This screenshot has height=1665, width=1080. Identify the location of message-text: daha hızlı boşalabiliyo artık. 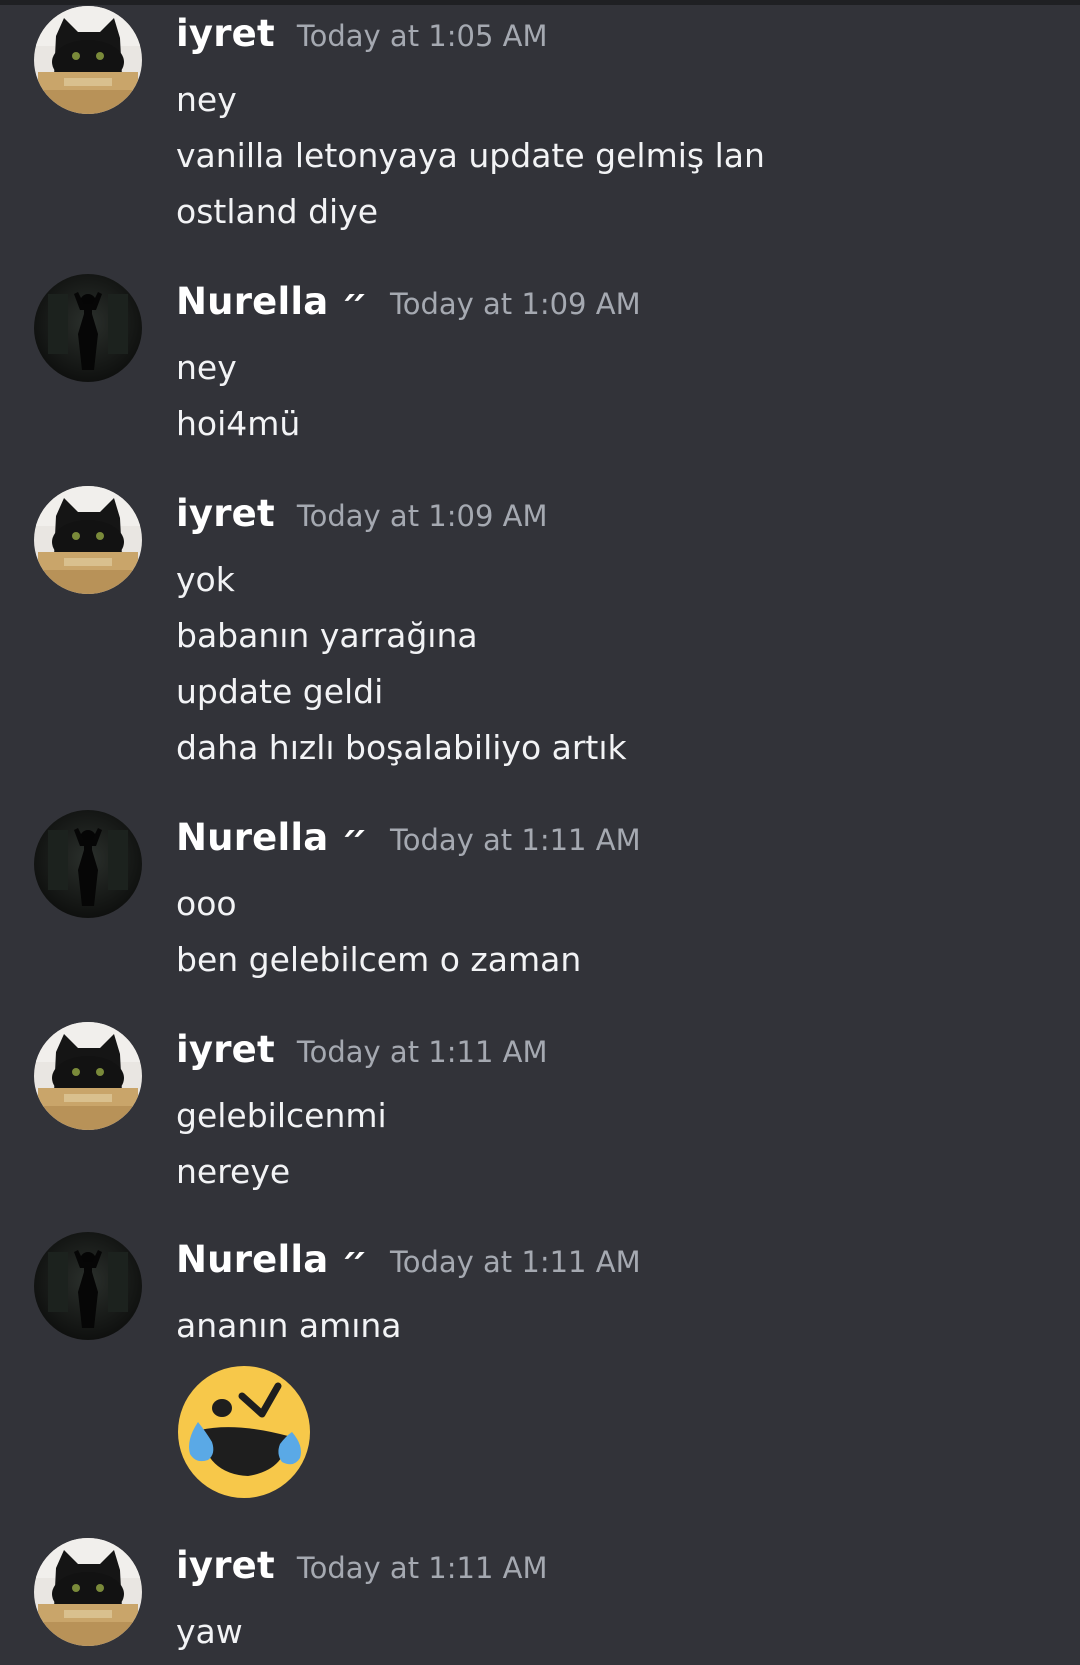
(401, 747).